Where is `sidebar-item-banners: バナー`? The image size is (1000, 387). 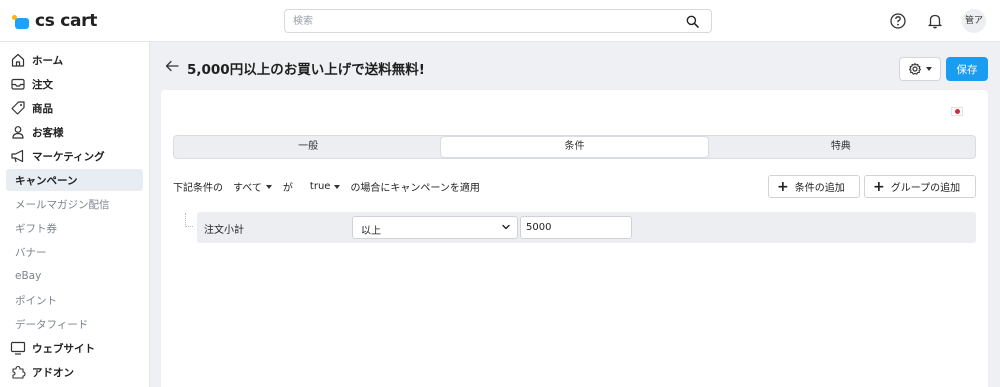 sidebar-item-banners: バナー is located at coordinates (74, 252).